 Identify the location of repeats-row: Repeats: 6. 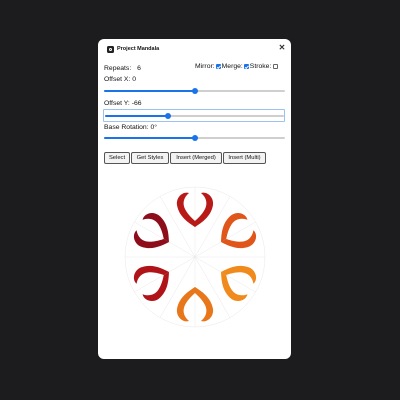
(122, 68).